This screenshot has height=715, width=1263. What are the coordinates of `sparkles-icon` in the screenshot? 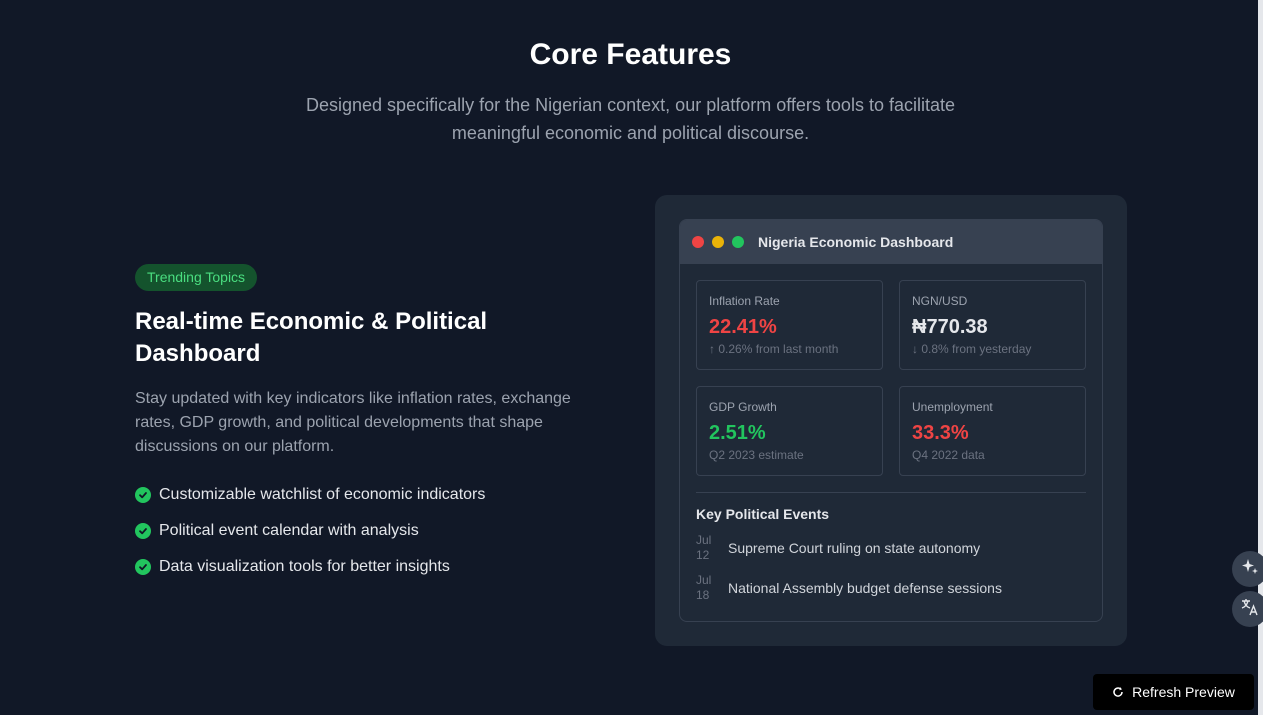 It's located at (1250, 569).